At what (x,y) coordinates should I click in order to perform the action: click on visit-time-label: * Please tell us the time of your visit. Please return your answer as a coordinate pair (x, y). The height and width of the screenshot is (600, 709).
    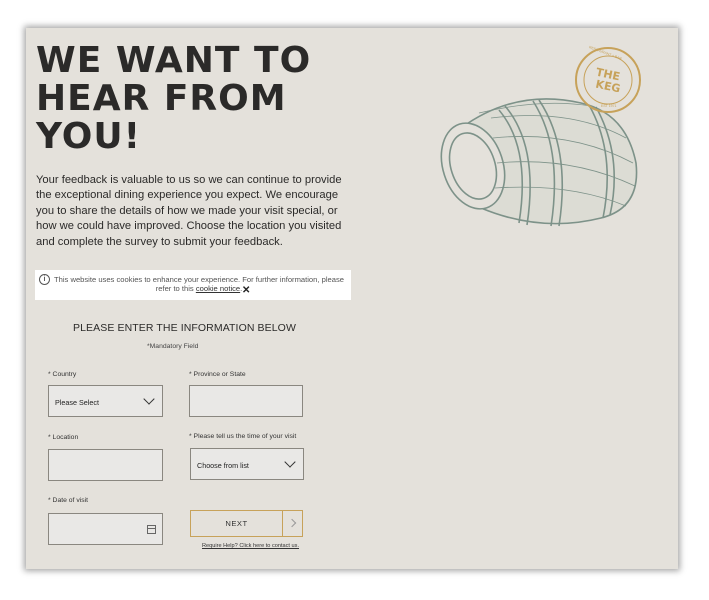
    Looking at the image, I should click on (243, 436).